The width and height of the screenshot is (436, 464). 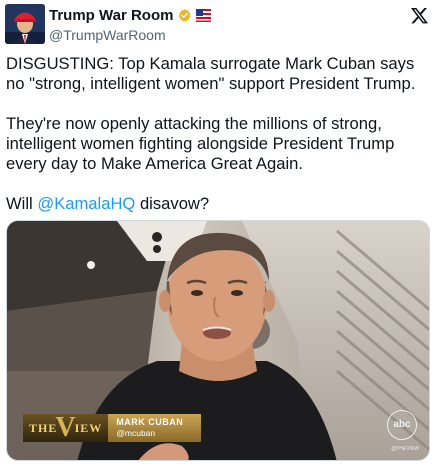 I want to click on lower-third-chyron: THEVIEW MARK CUBAN @mcuban, so click(x=112, y=427).